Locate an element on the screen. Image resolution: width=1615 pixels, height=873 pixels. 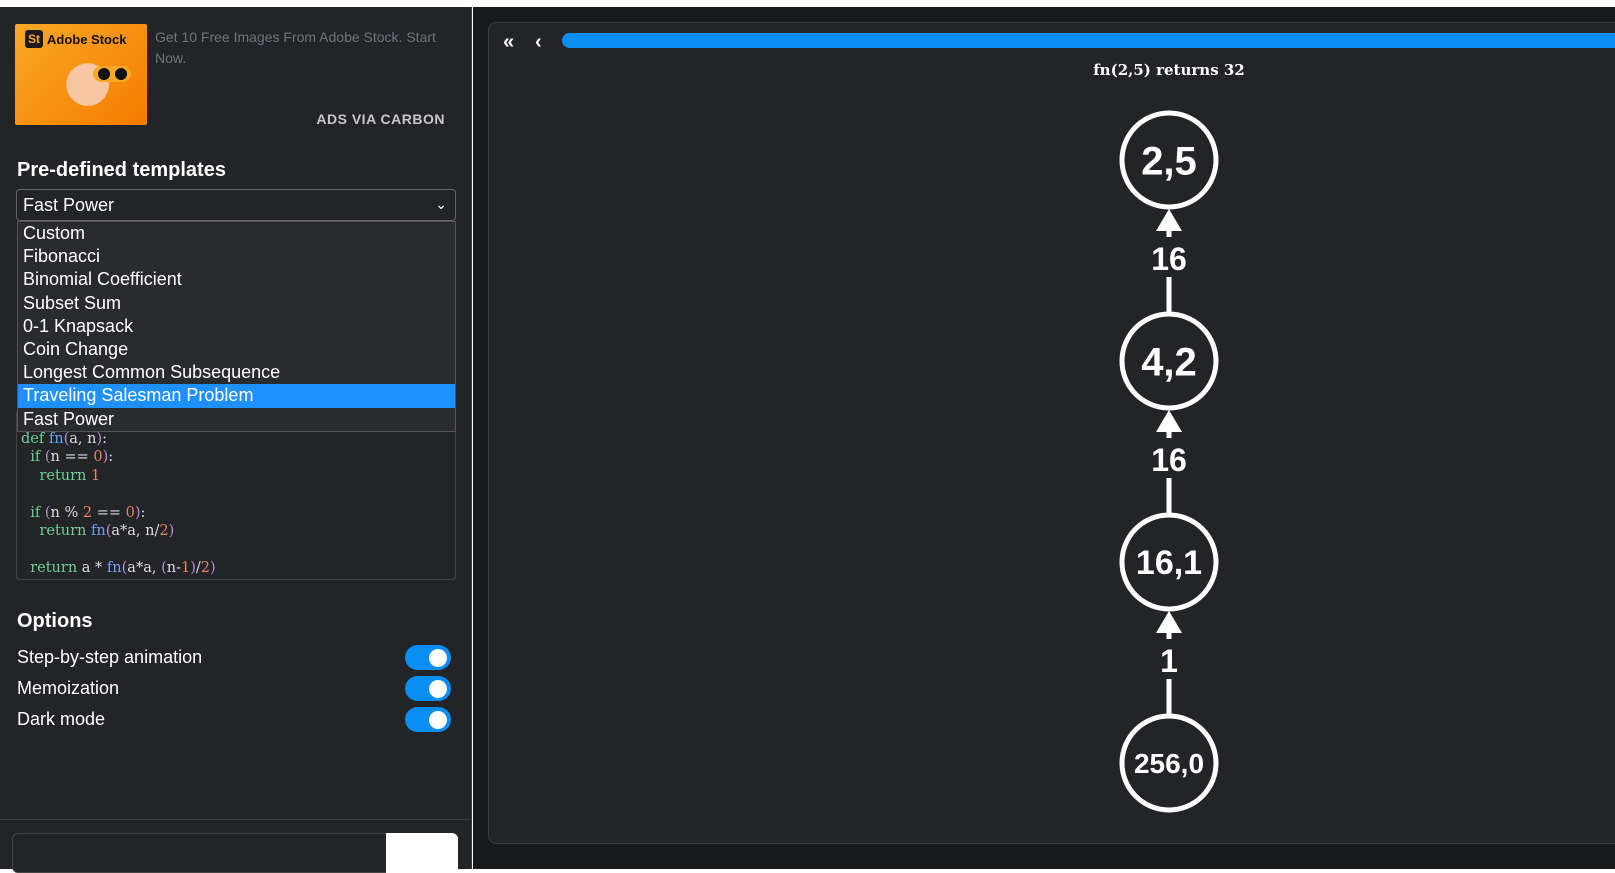
divider is located at coordinates (236, 819).